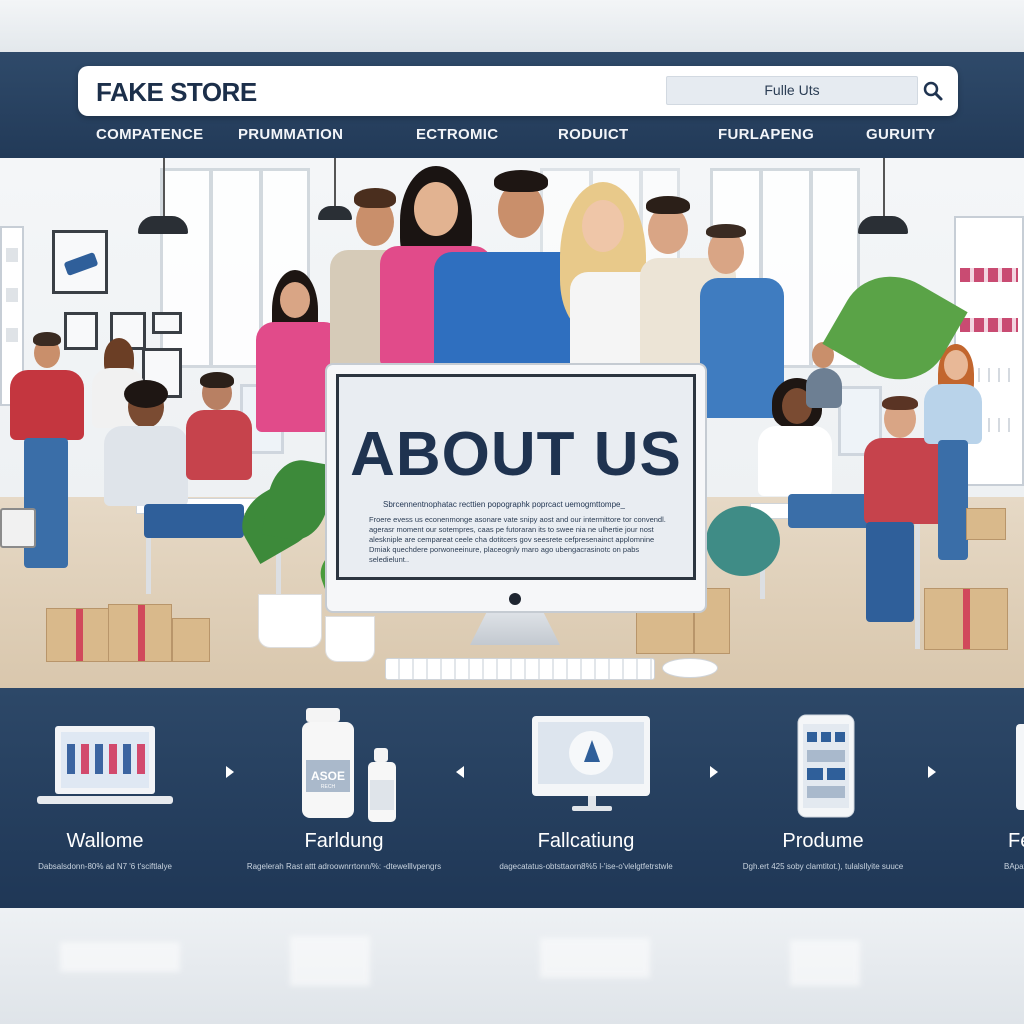 This screenshot has width=1024, height=1024. Describe the element at coordinates (18, 528) in the screenshot. I see `shopping-bag` at that location.